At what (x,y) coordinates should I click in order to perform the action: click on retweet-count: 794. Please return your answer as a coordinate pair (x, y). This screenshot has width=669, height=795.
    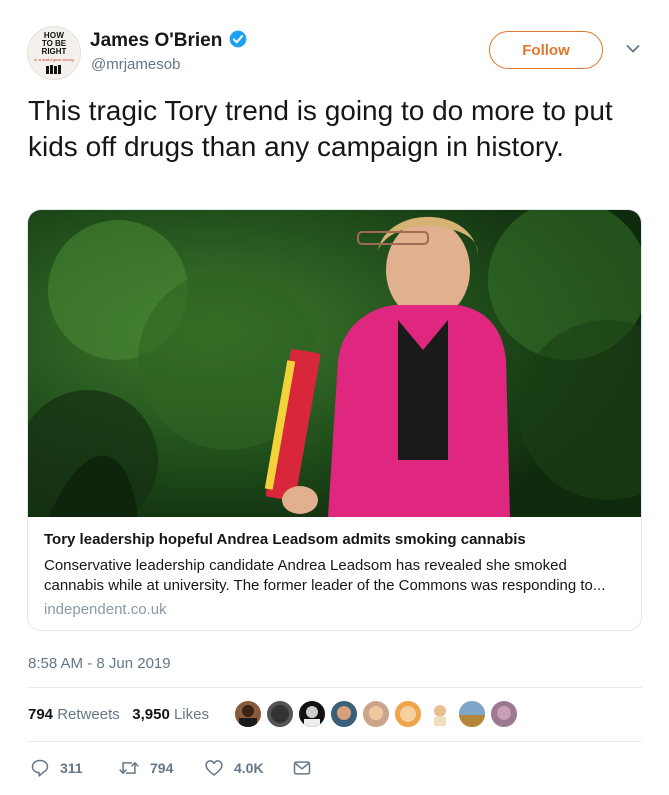
    Looking at the image, I should click on (162, 768).